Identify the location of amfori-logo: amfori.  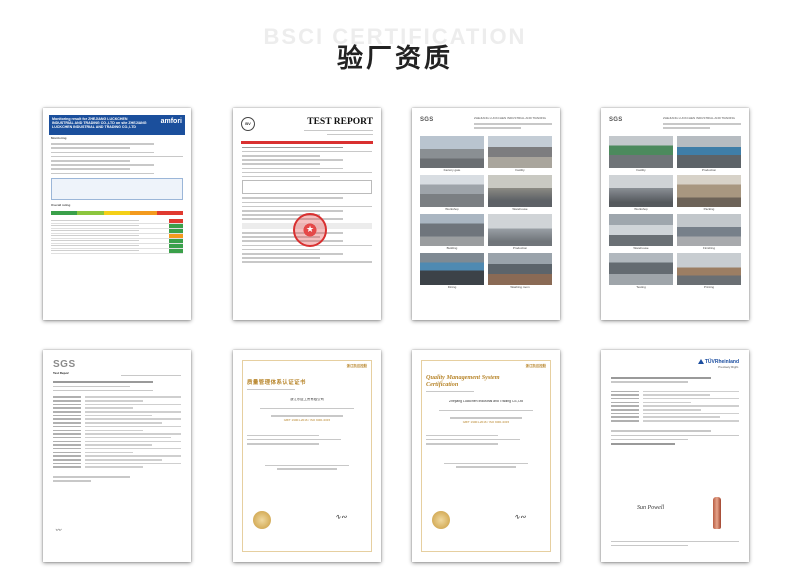
(171, 121).